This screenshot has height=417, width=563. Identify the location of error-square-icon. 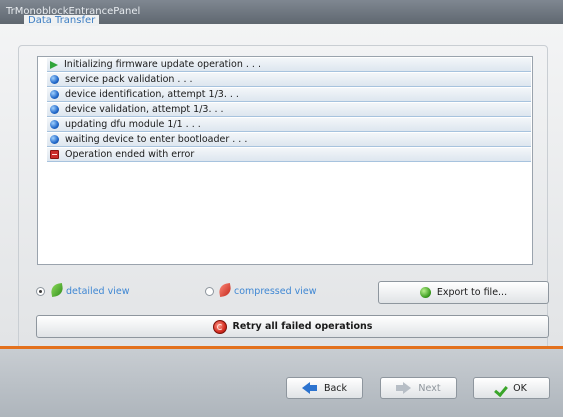
(54, 154).